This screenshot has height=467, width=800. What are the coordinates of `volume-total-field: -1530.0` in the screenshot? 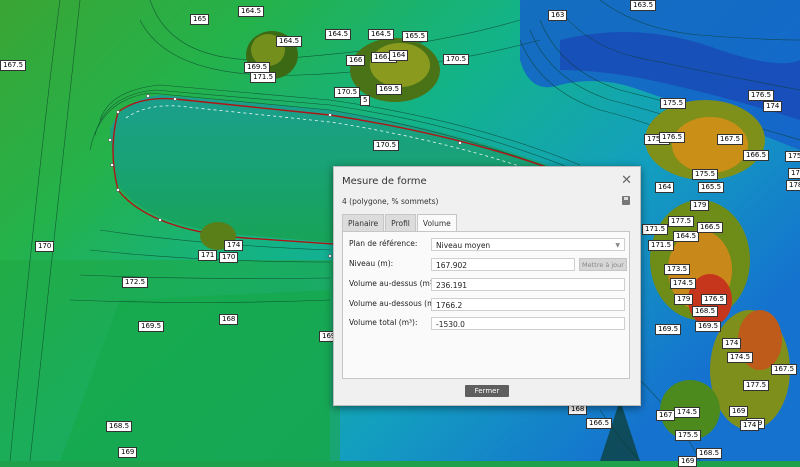 It's located at (528, 323).